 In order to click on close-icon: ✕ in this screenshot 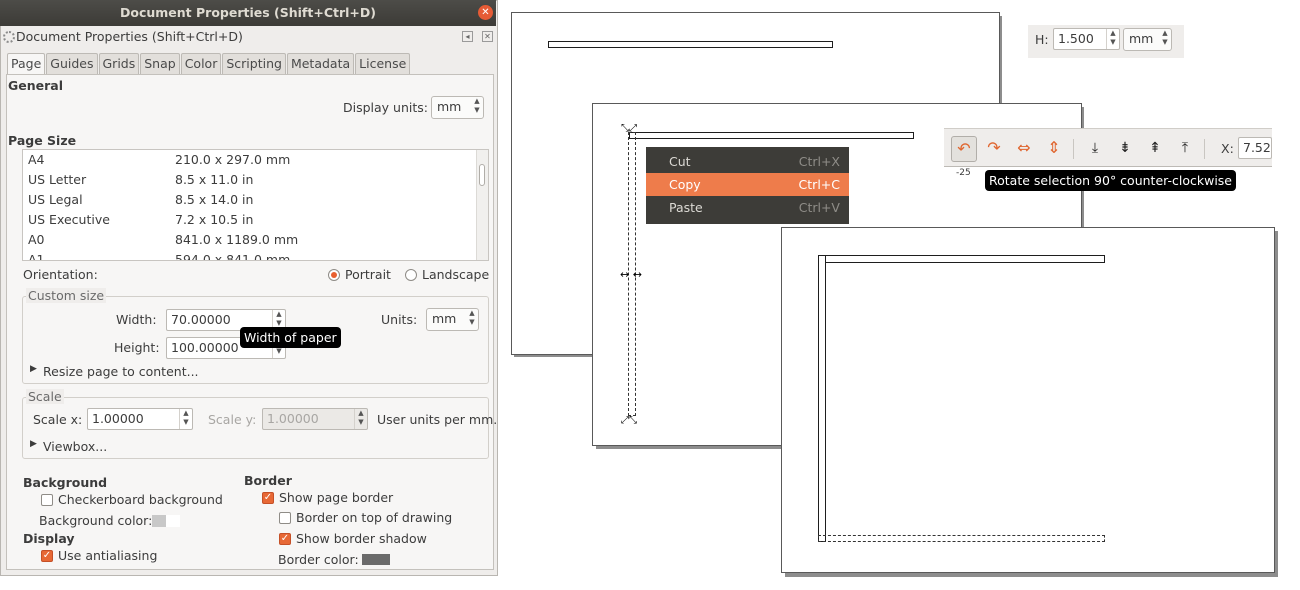, I will do `click(485, 12)`.